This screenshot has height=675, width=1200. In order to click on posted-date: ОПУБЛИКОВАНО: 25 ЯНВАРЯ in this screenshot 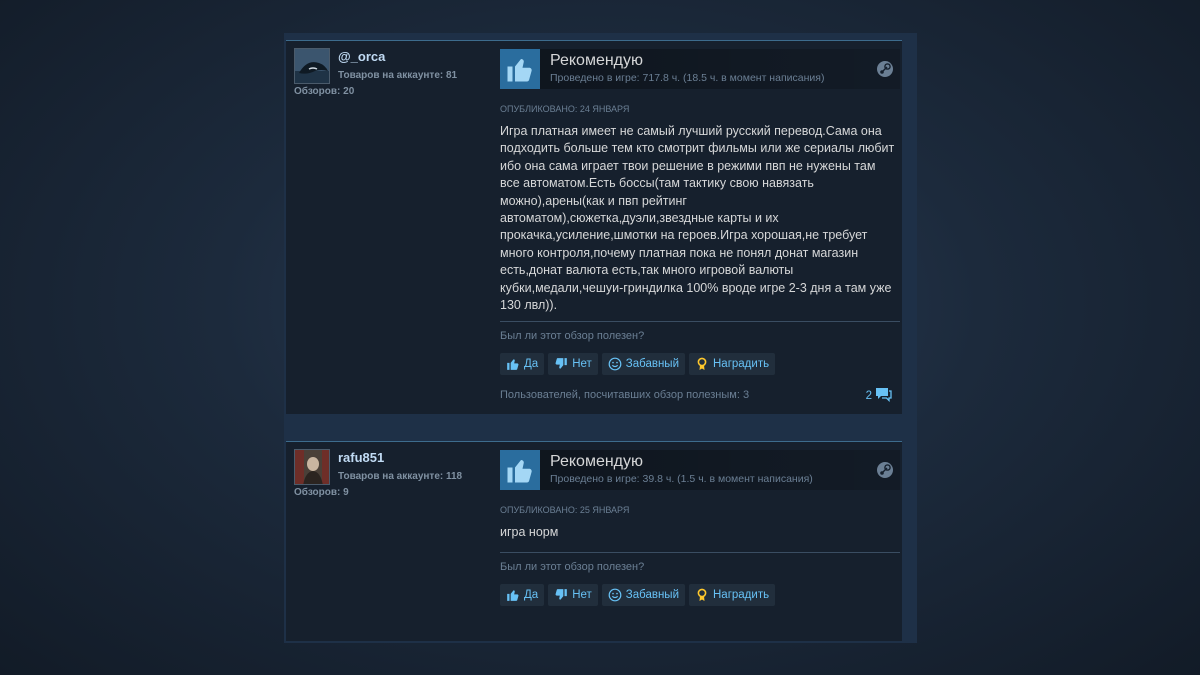, I will do `click(565, 510)`.